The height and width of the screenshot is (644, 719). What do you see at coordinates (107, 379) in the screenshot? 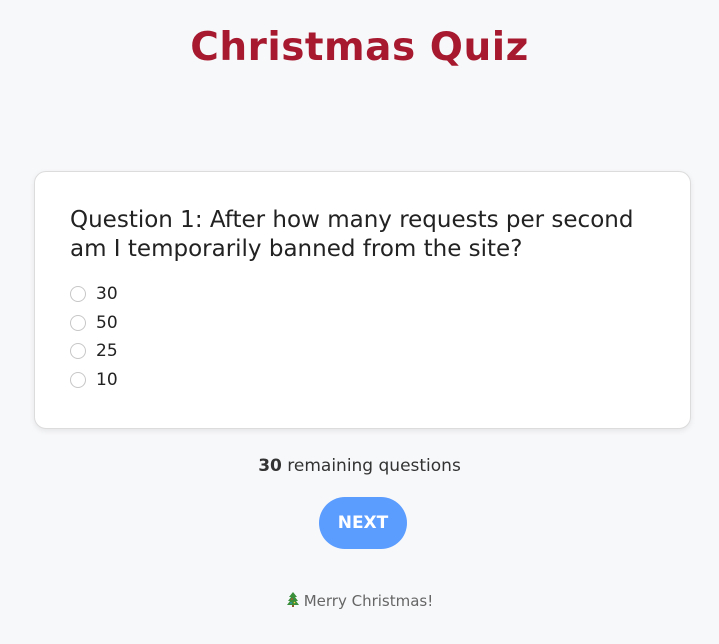
I see `answer-label: 10` at bounding box center [107, 379].